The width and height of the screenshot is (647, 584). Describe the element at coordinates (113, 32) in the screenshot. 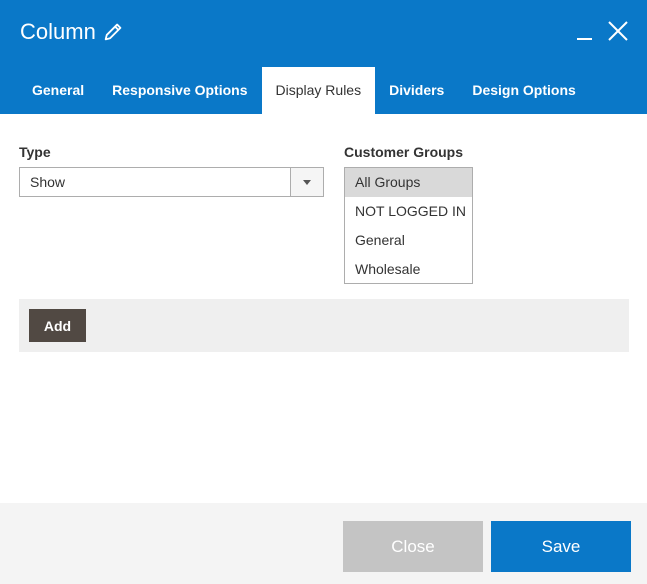

I see `pencil-icon` at that location.